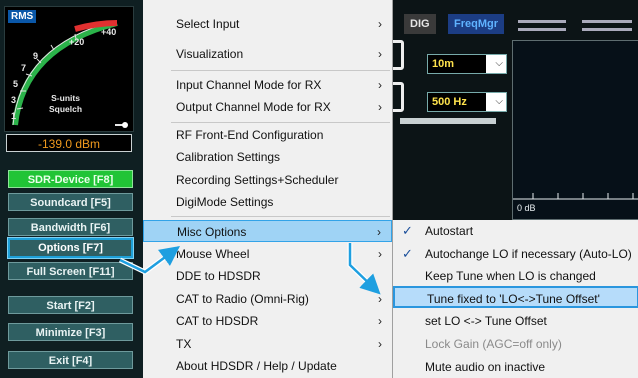 Image resolution: width=638 pixels, height=378 pixels. I want to click on menu-item-mouse-wheel: Mouse Wheel ›, so click(267, 254).